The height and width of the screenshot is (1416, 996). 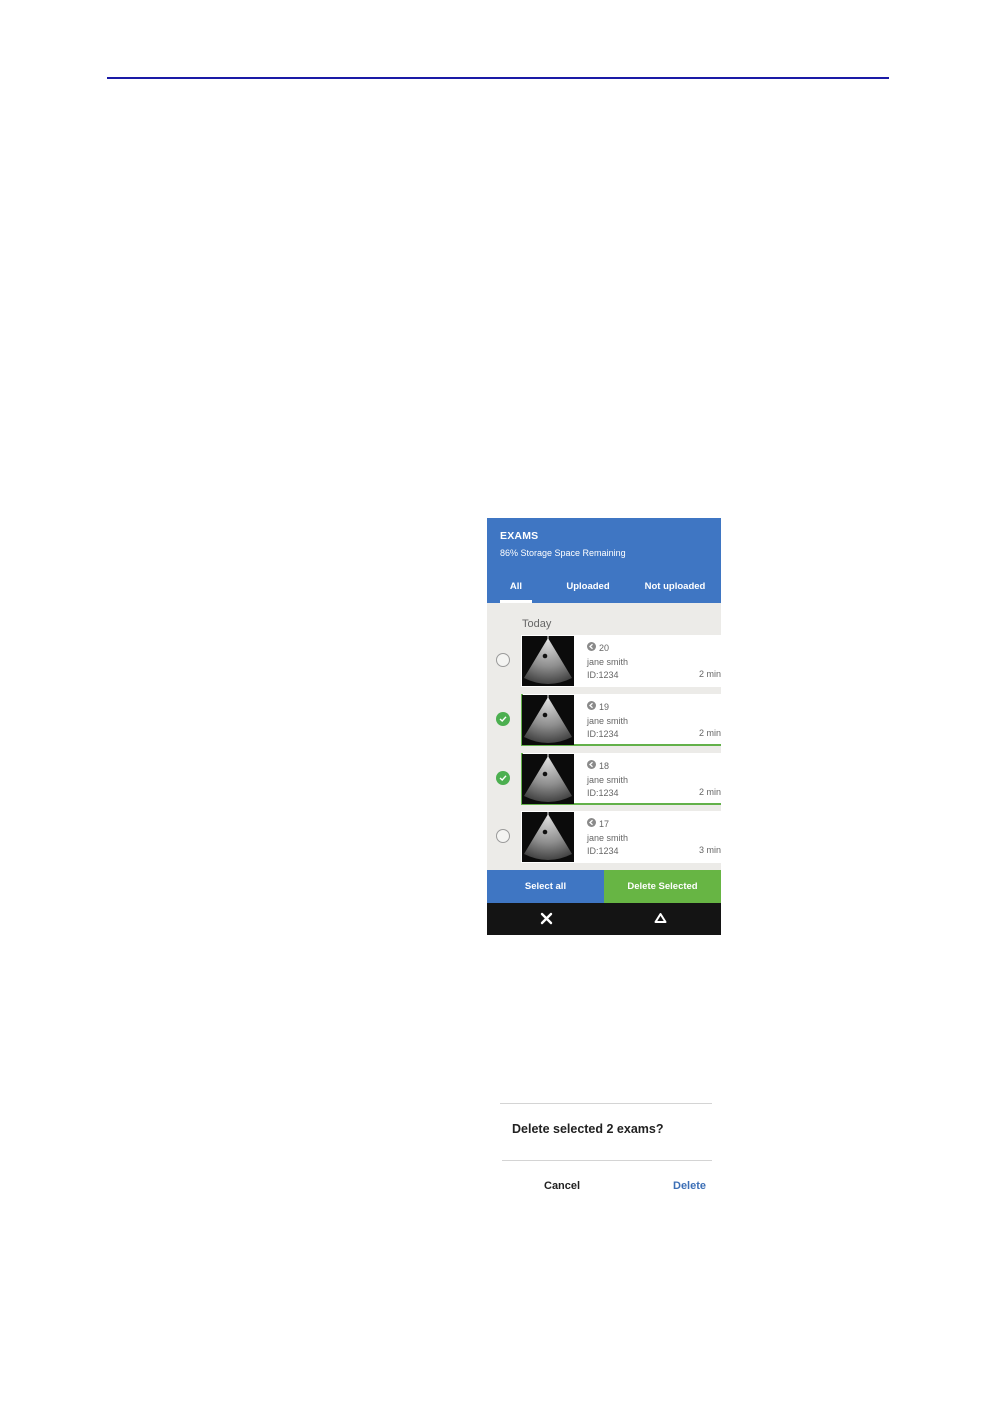 I want to click on dialog-top-divider, so click(x=606, y=1103).